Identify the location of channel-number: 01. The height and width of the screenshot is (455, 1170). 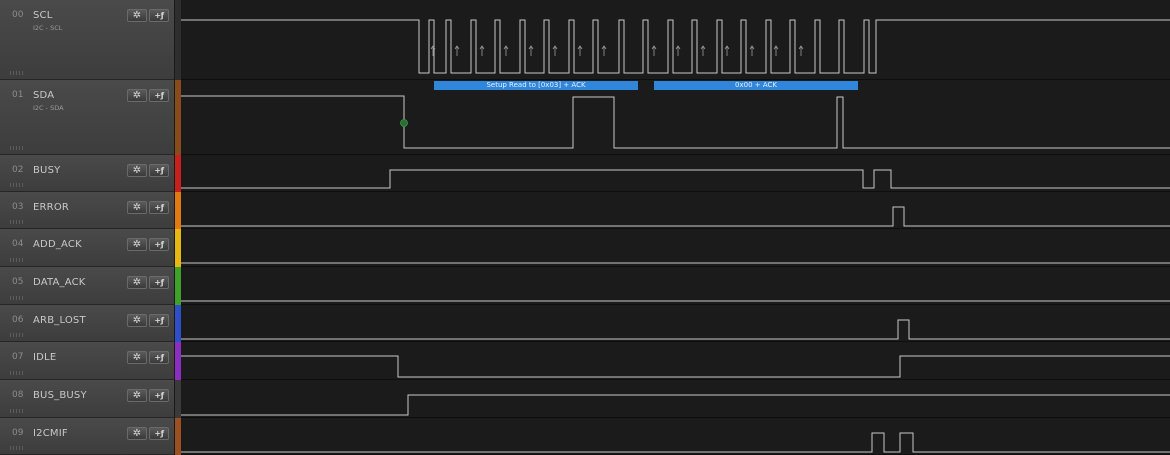
(18, 95).